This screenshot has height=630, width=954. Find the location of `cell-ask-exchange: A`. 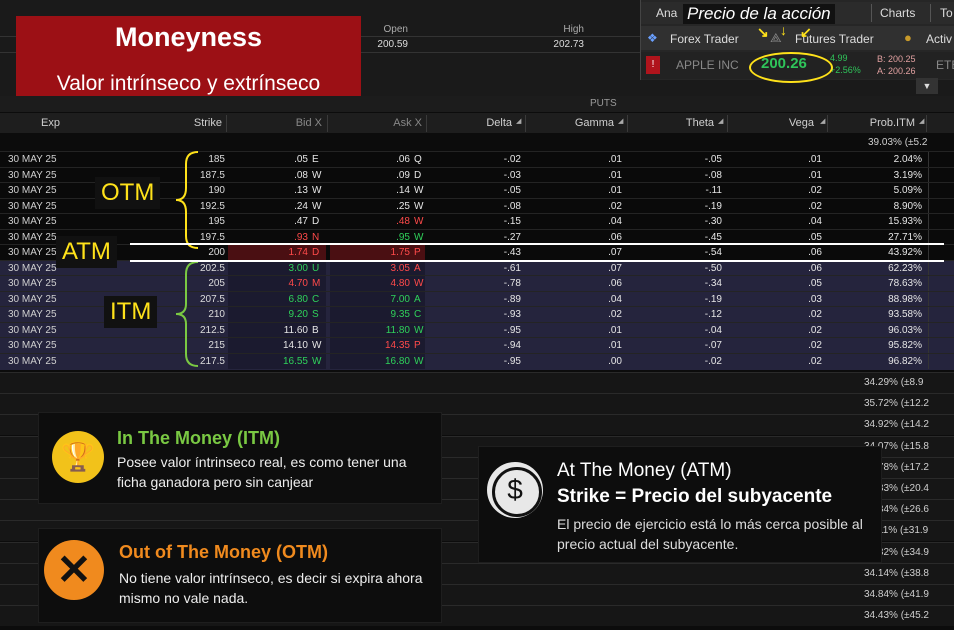

cell-ask-exchange: A is located at coordinates (417, 268).